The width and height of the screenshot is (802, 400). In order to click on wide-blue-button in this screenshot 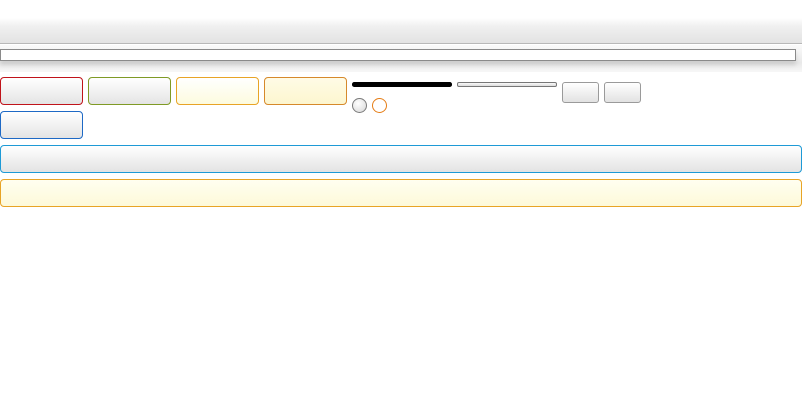, I will do `click(401, 159)`.